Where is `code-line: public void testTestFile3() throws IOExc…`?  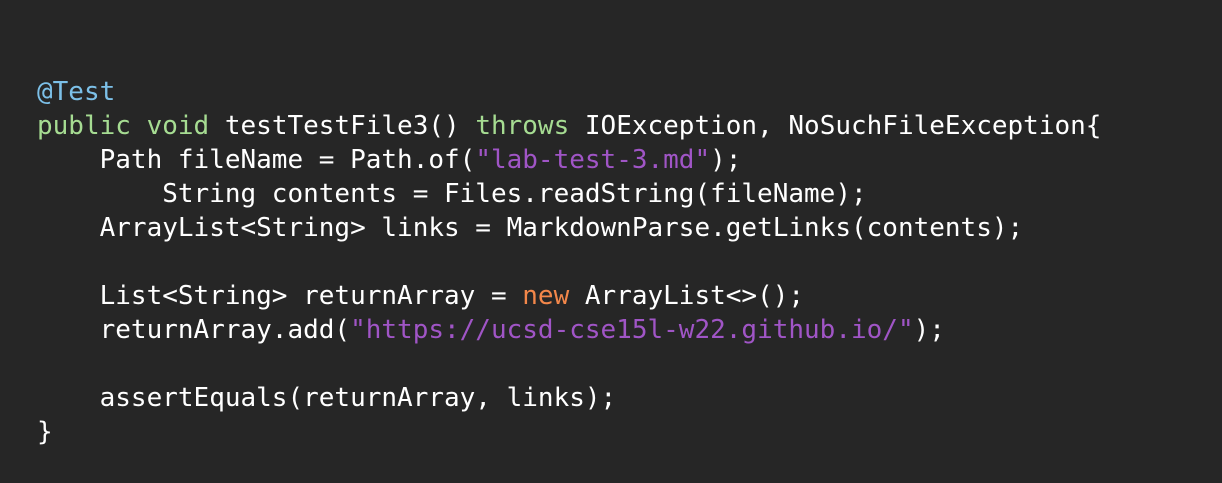
code-line: public void testTestFile3() throws IOExc… is located at coordinates (629, 126).